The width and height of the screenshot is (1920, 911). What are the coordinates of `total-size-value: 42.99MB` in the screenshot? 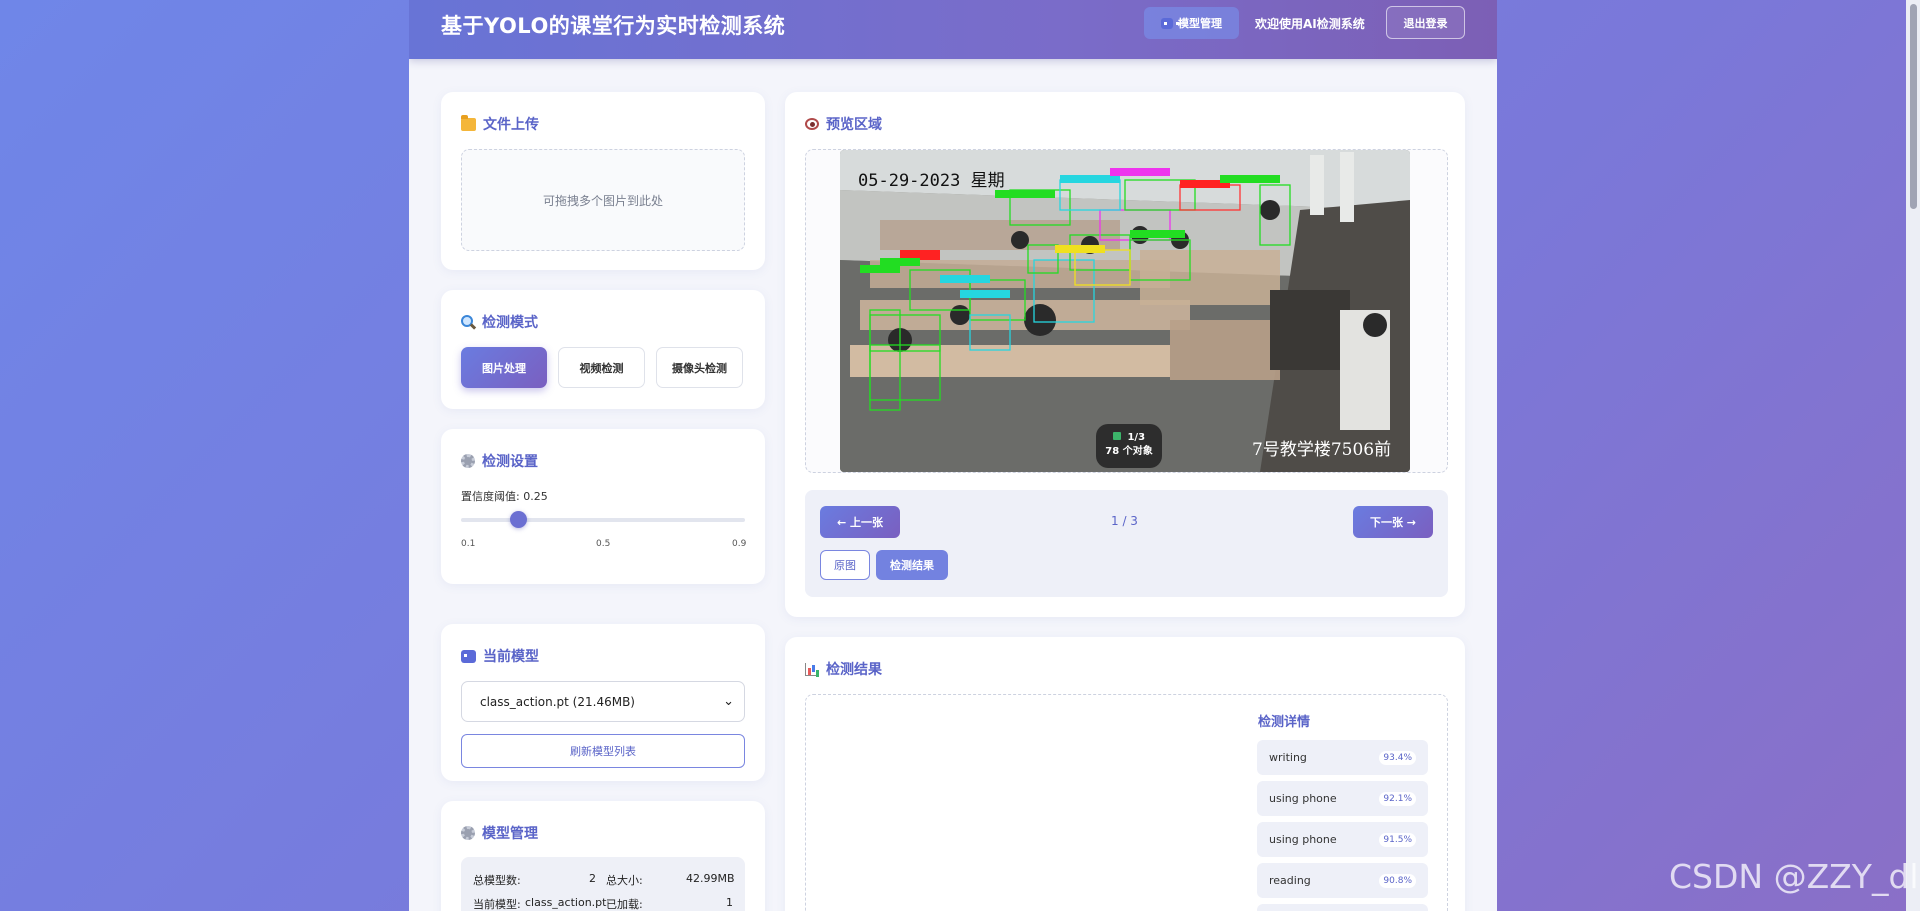 It's located at (710, 878).